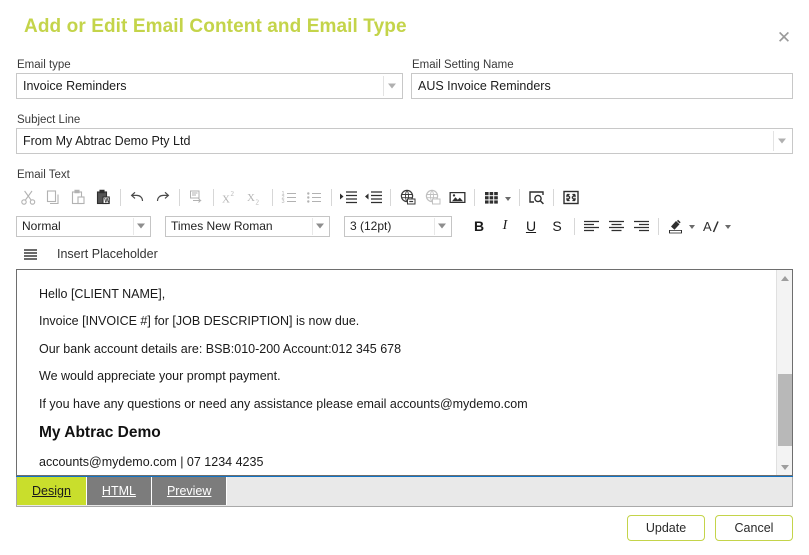 The width and height of the screenshot is (809, 555). What do you see at coordinates (398, 226) in the screenshot?
I see `font-size-select: 3 (12pt)` at bounding box center [398, 226].